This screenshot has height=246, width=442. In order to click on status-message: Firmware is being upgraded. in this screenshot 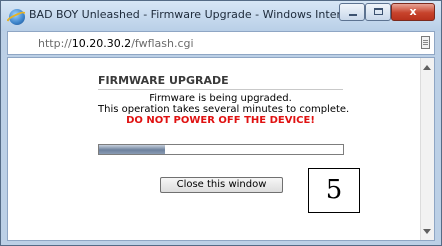, I will do `click(220, 98)`.